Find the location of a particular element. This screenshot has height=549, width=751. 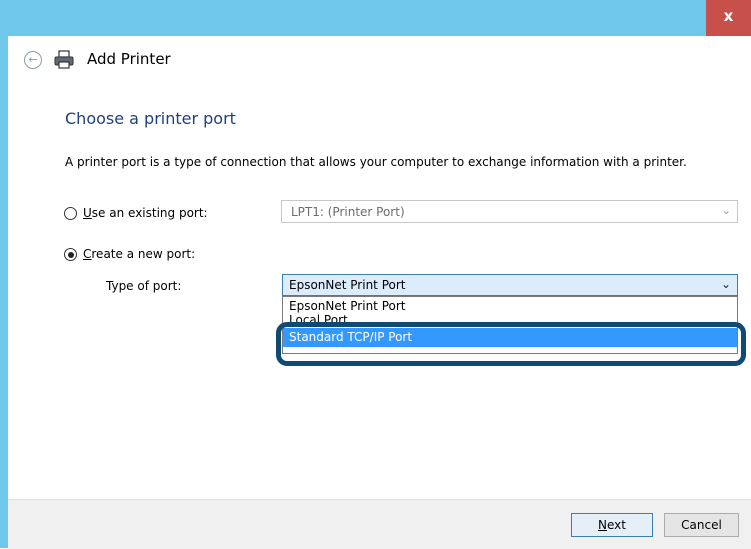

printer-icon is located at coordinates (64, 59).